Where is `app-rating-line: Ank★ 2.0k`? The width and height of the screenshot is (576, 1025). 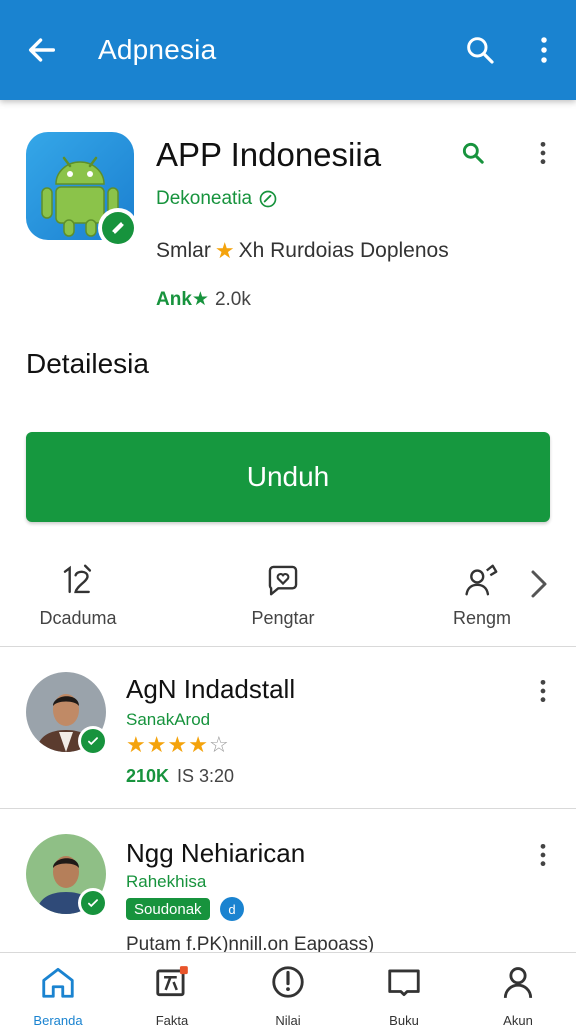
app-rating-line: Ank★ 2.0k is located at coordinates (203, 299).